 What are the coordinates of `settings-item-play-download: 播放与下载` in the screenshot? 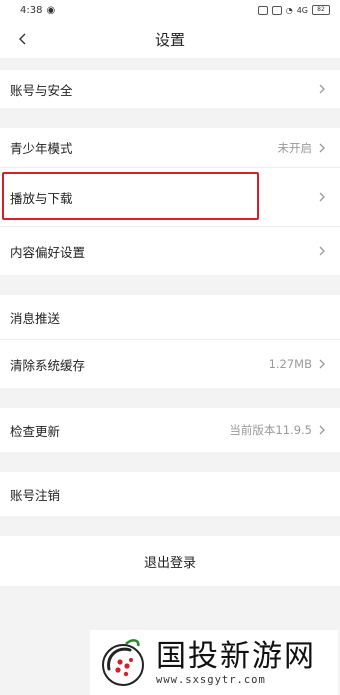 It's located at (170, 196).